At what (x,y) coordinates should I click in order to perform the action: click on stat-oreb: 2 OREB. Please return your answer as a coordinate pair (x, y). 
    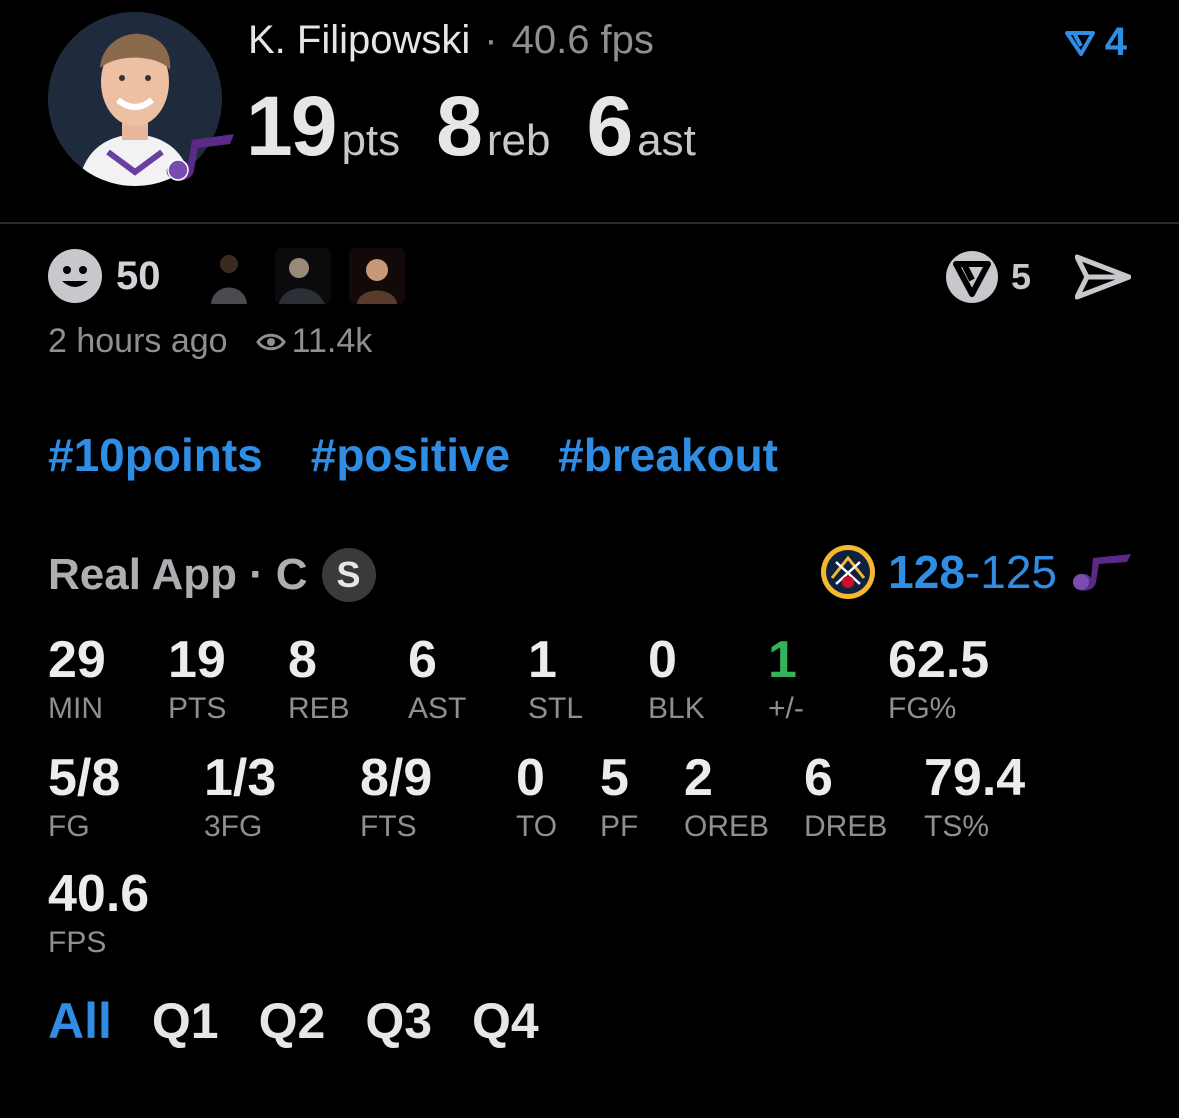
    Looking at the image, I should click on (726, 797).